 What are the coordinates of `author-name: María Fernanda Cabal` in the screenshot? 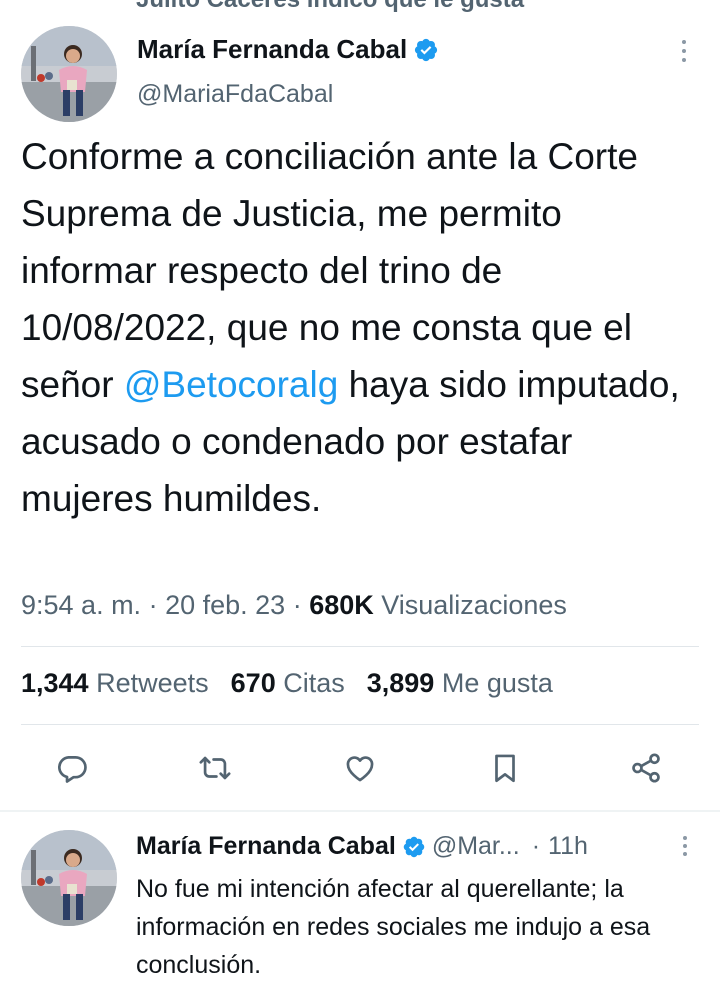 It's located at (272, 49).